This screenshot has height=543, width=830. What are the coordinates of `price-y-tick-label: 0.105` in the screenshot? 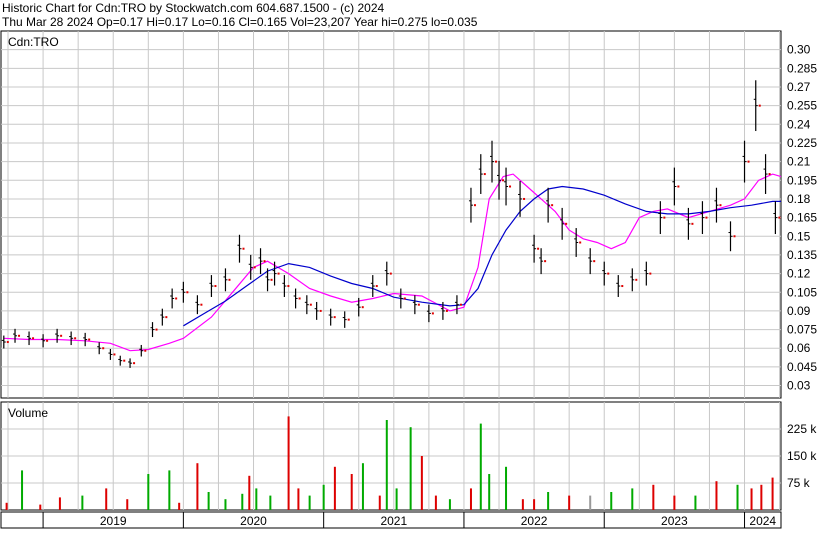 It's located at (802, 292).